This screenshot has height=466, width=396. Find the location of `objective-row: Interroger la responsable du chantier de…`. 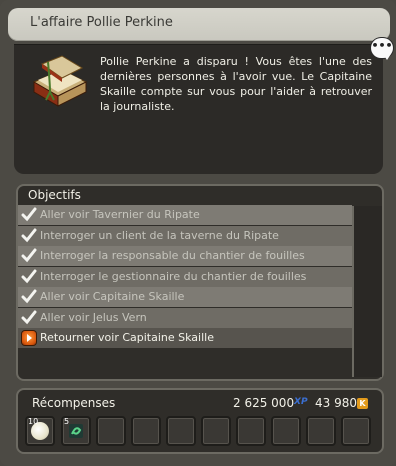

objective-row: Interroger la responsable du chantier de… is located at coordinates (185, 256).